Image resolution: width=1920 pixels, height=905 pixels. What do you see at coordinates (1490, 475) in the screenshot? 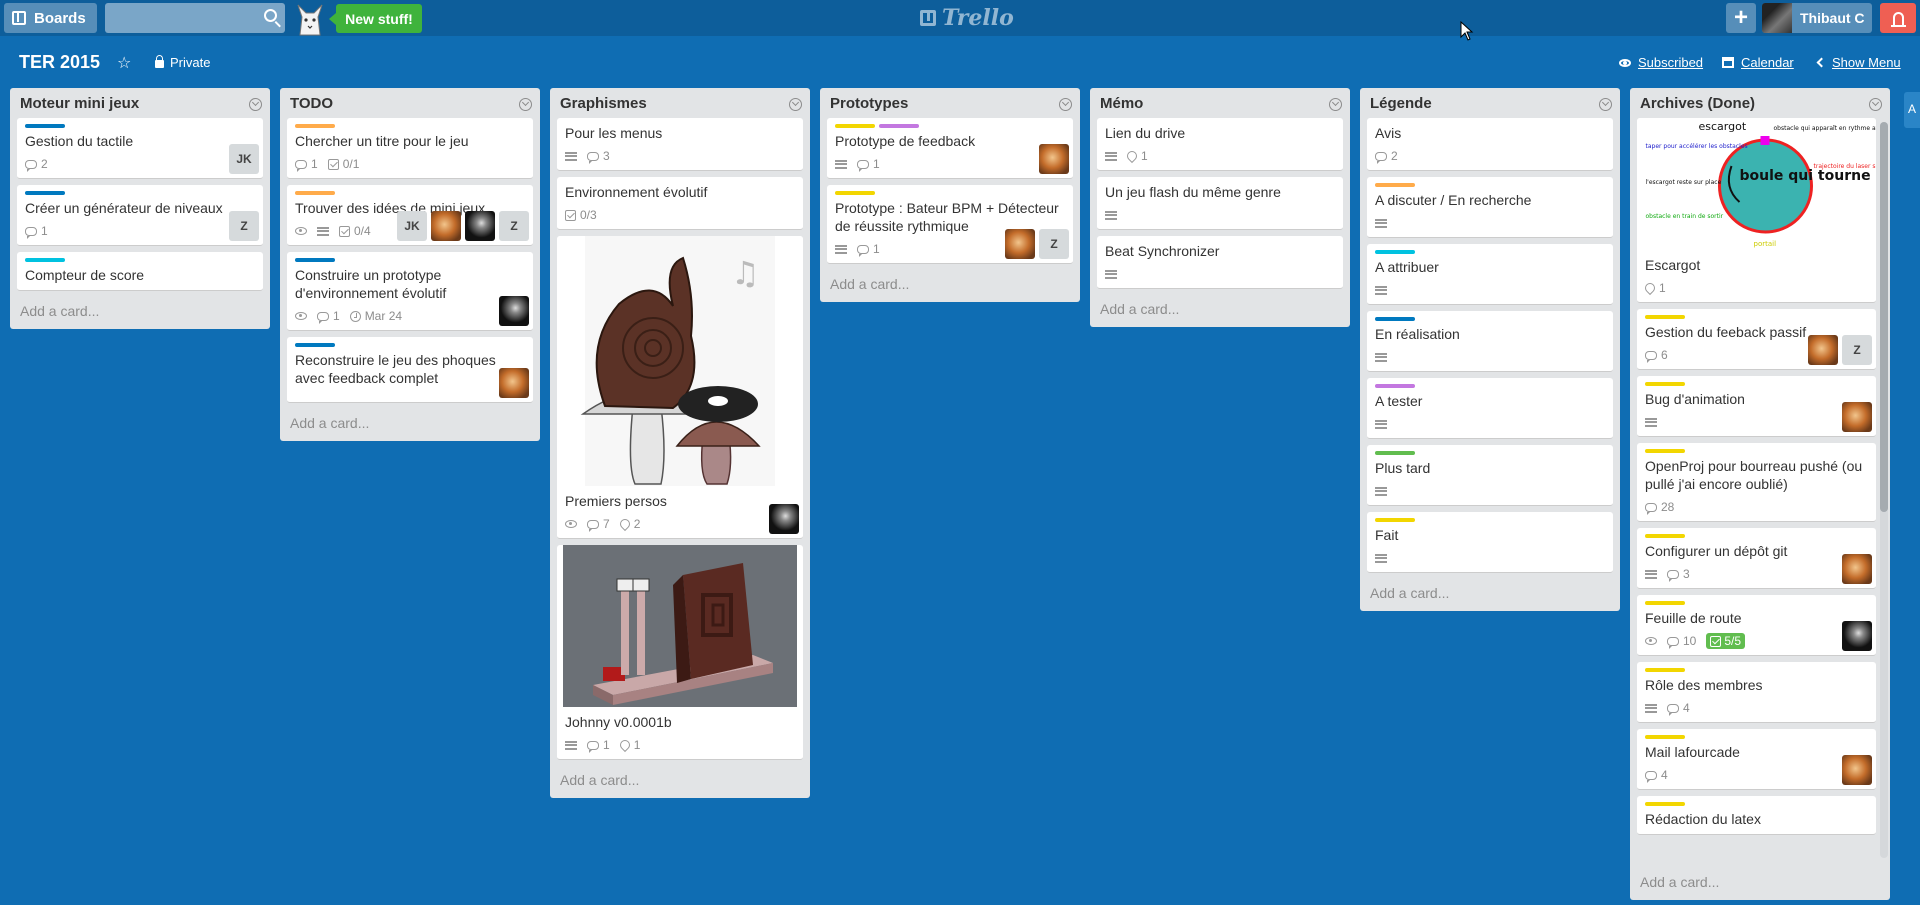
I see `card: Plus tard` at bounding box center [1490, 475].